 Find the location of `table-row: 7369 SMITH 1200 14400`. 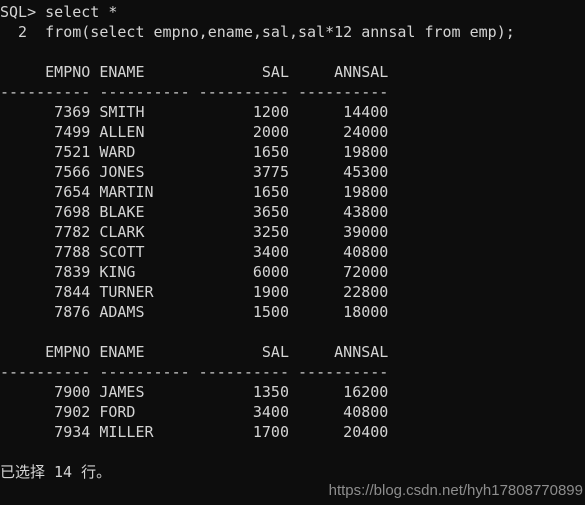

table-row: 7369 SMITH 1200 14400 is located at coordinates (194, 112).